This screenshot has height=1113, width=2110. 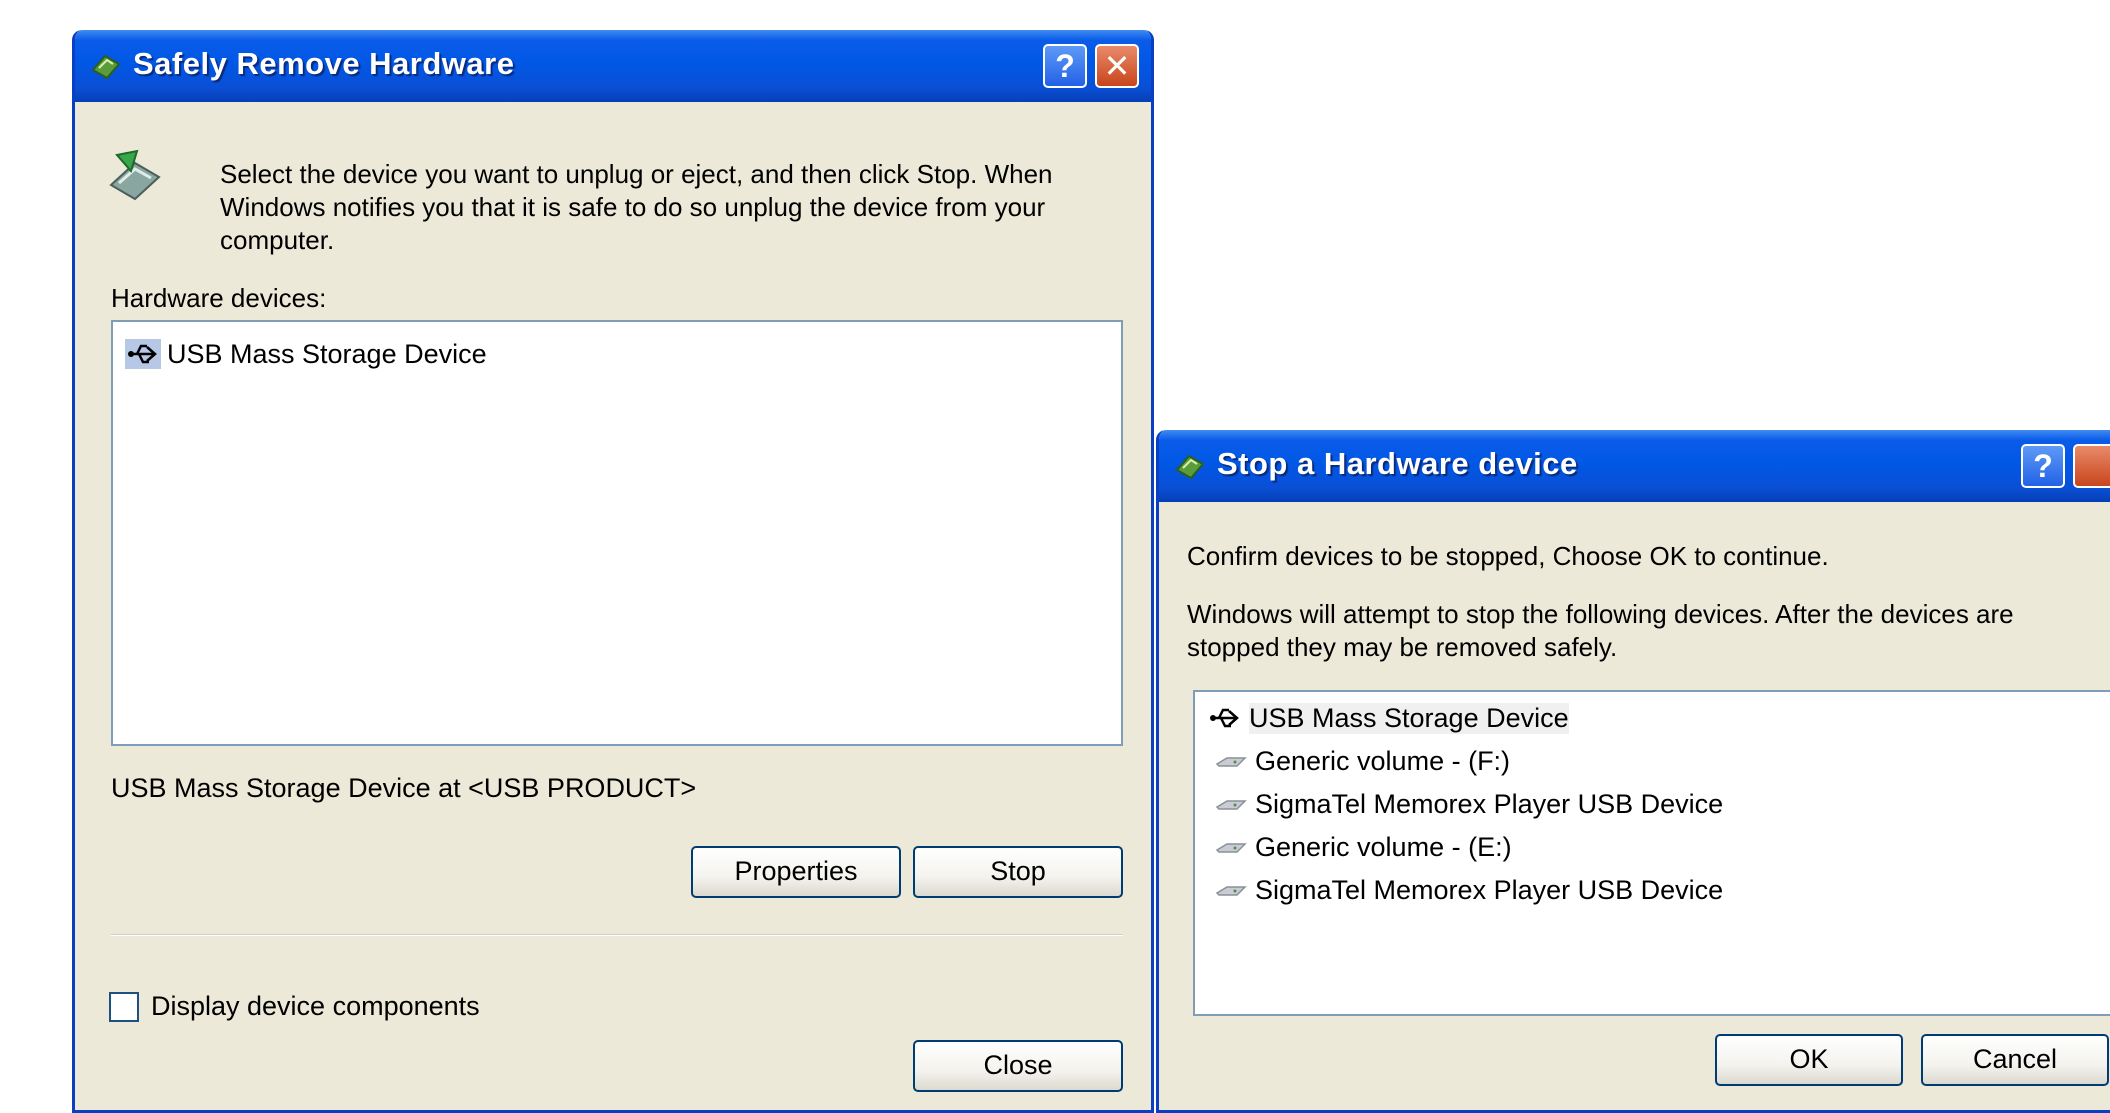 What do you see at coordinates (617, 935) in the screenshot?
I see `separator` at bounding box center [617, 935].